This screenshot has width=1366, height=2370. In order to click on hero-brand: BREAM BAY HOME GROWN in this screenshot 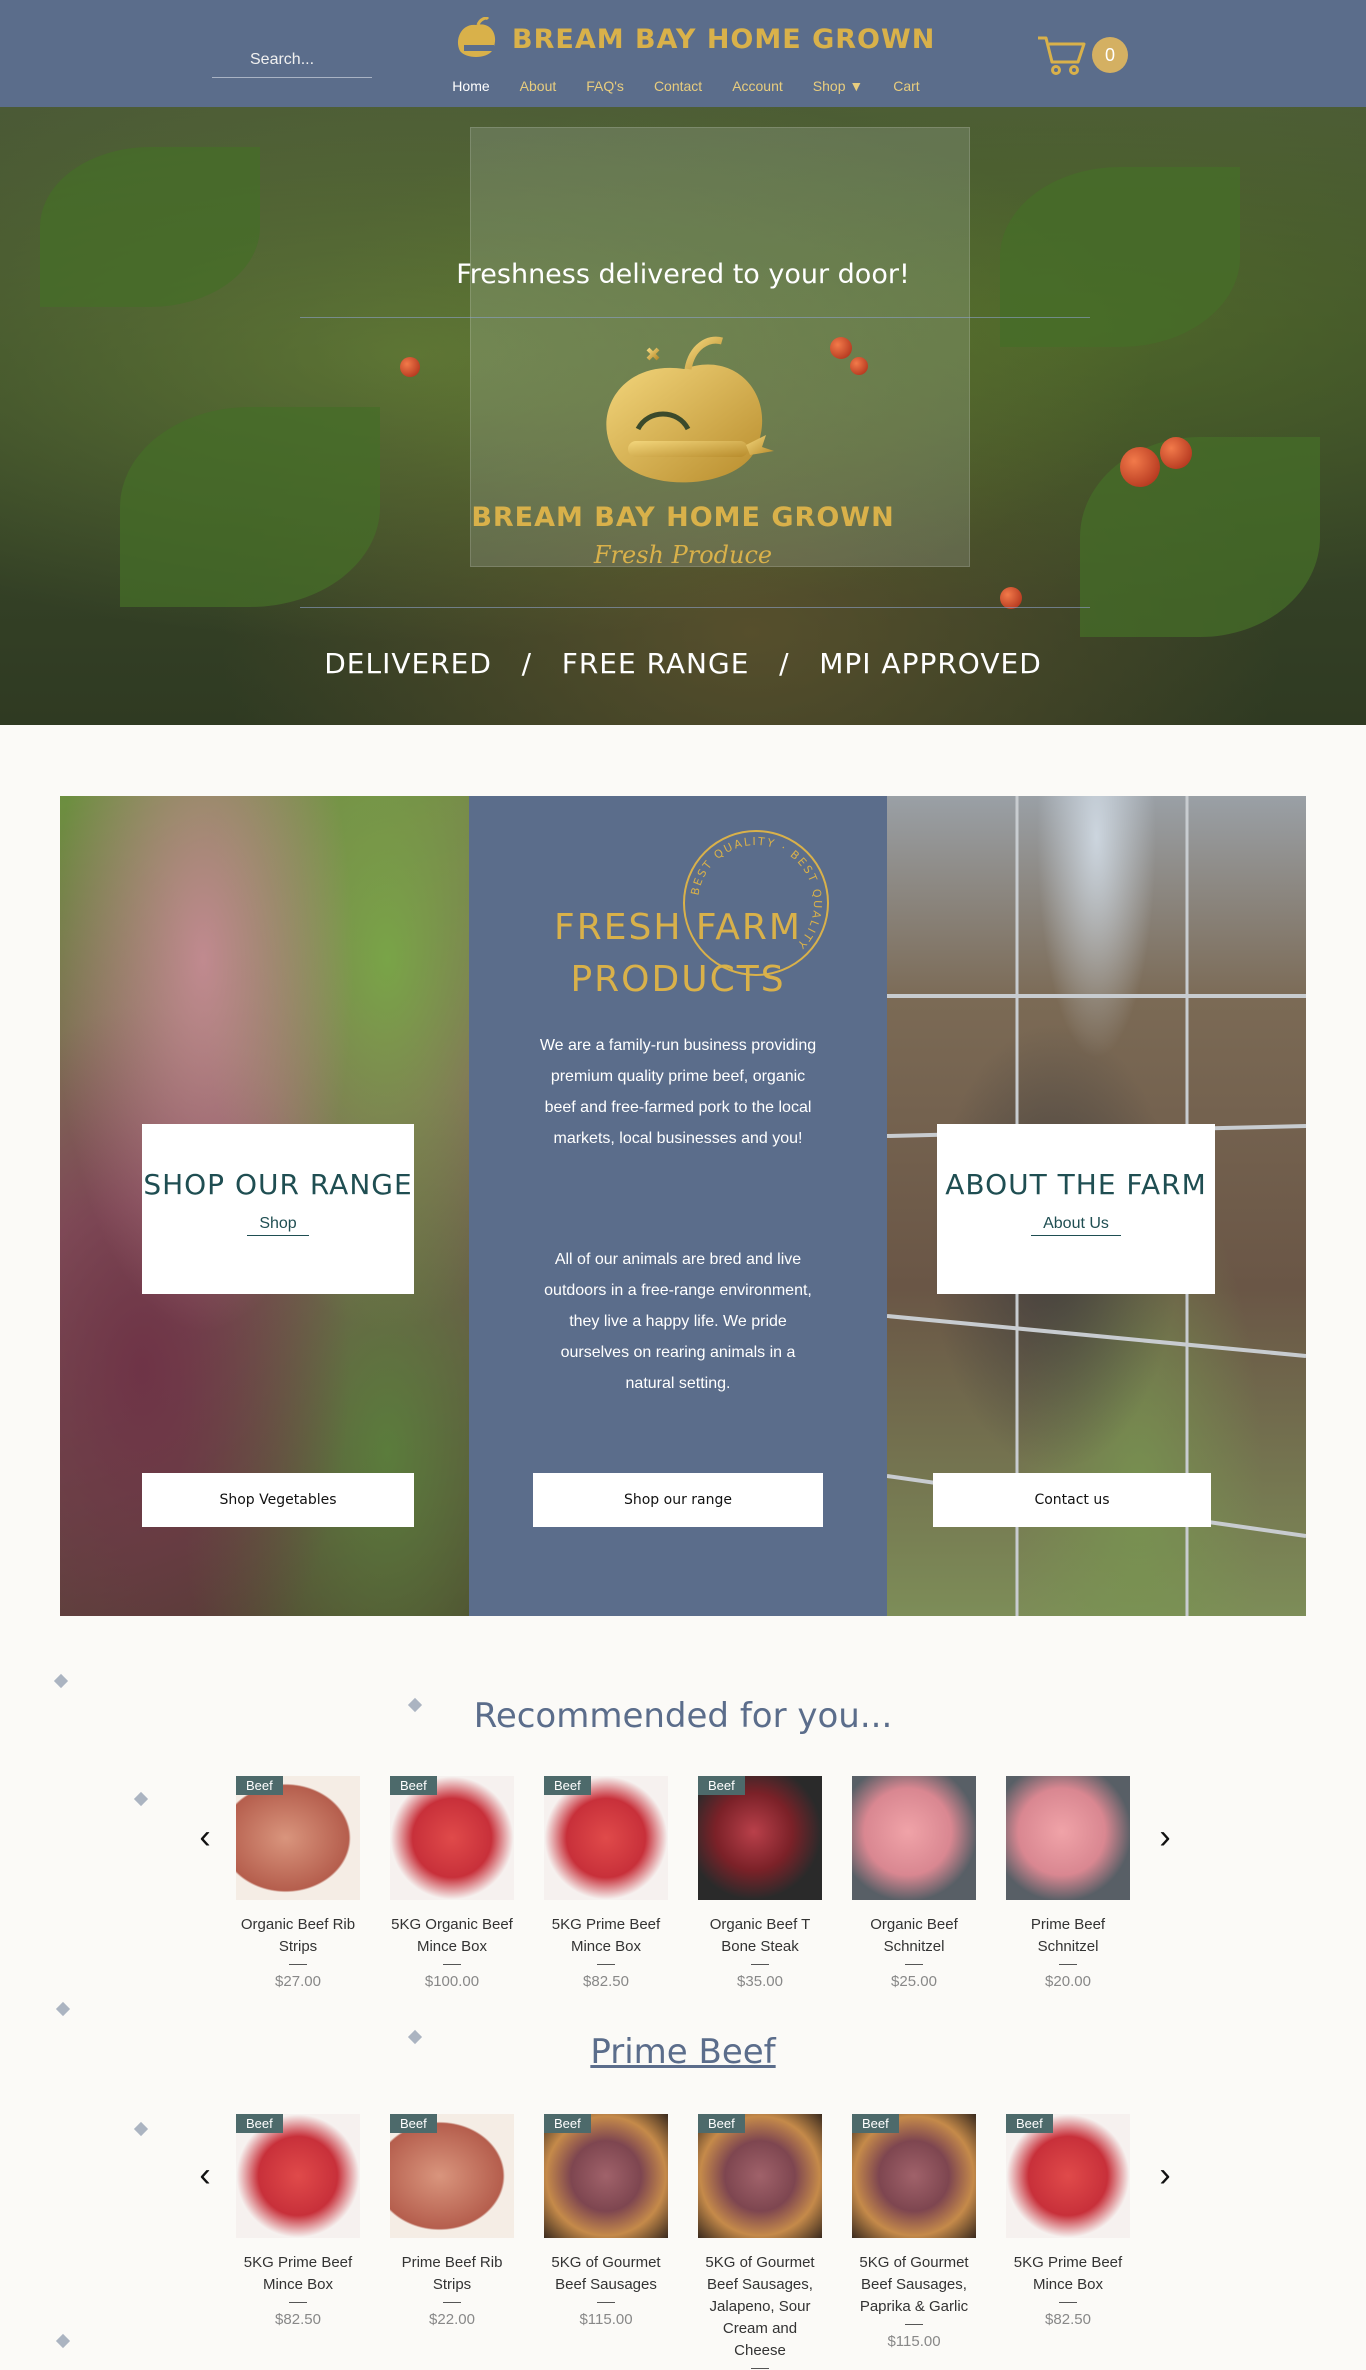, I will do `click(683, 517)`.